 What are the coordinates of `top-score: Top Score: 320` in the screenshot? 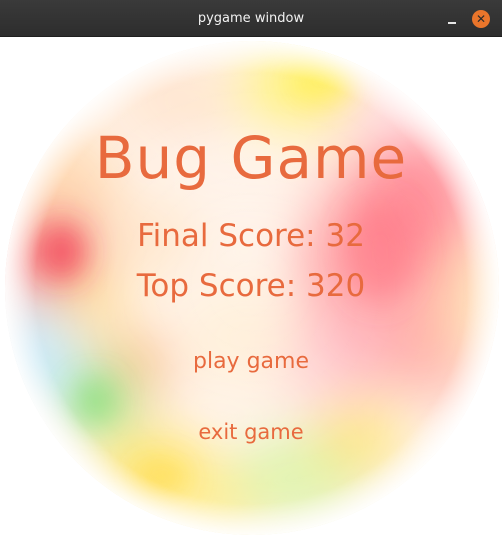 It's located at (251, 286).